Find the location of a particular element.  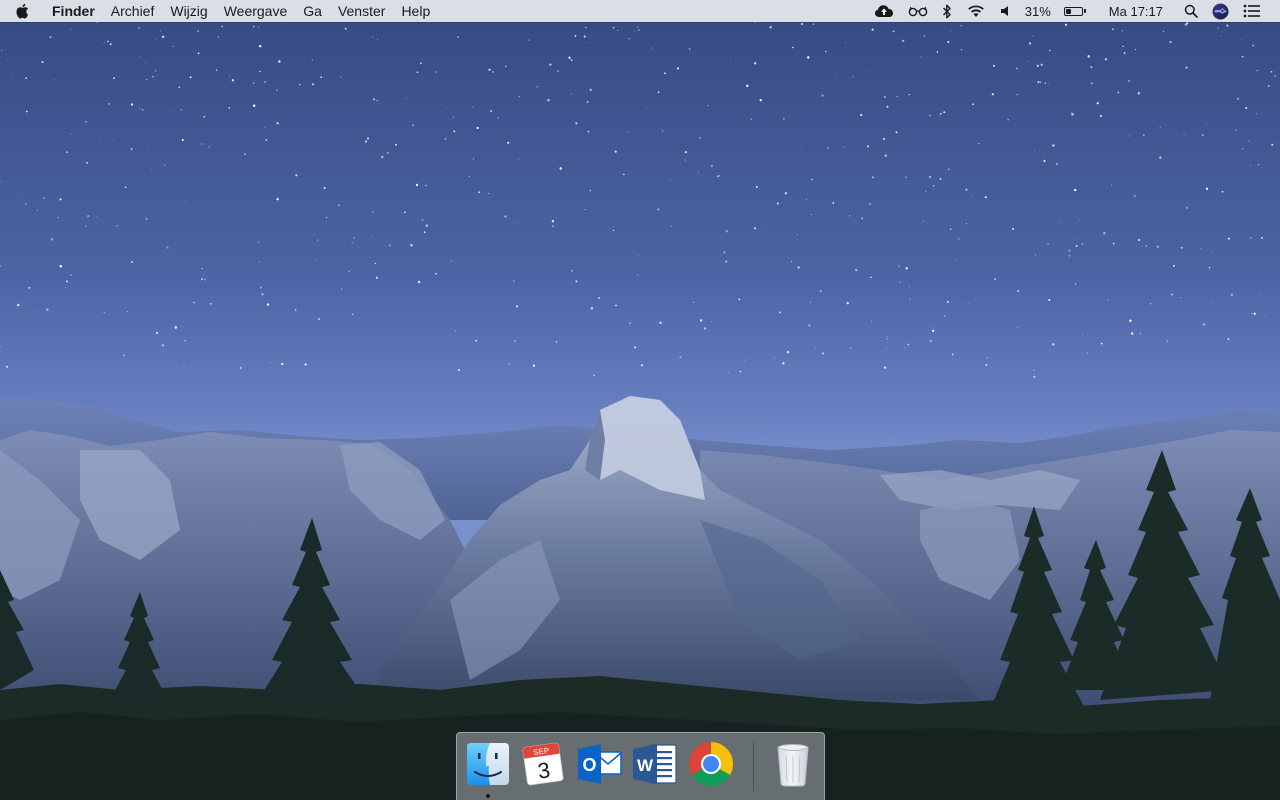

dock-trash is located at coordinates (793, 764).